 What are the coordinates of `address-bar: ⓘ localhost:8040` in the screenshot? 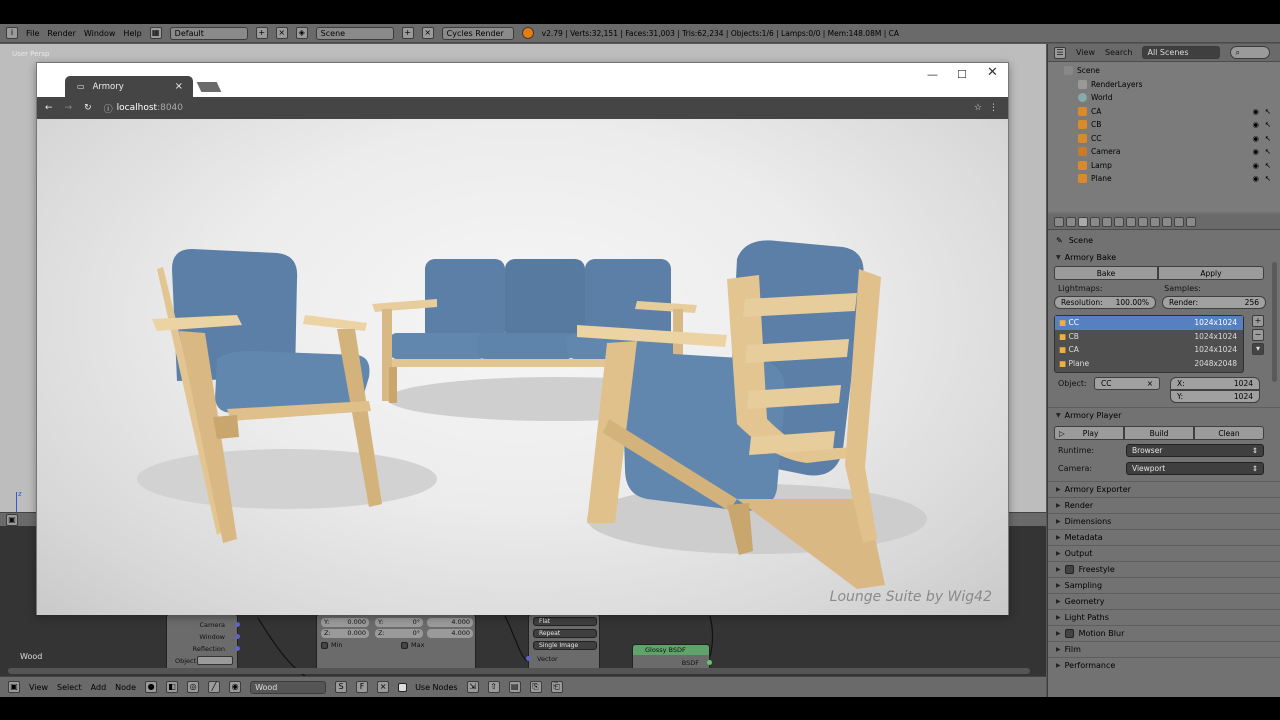 It's located at (143, 108).